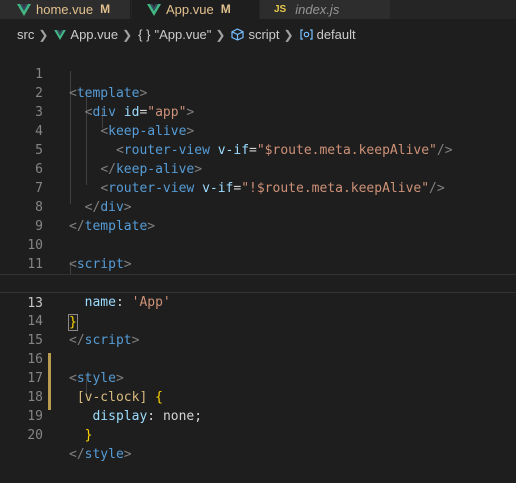  Describe the element at coordinates (258, 149) in the screenshot. I see `code-line-5: 5 </keep-alive>` at that location.